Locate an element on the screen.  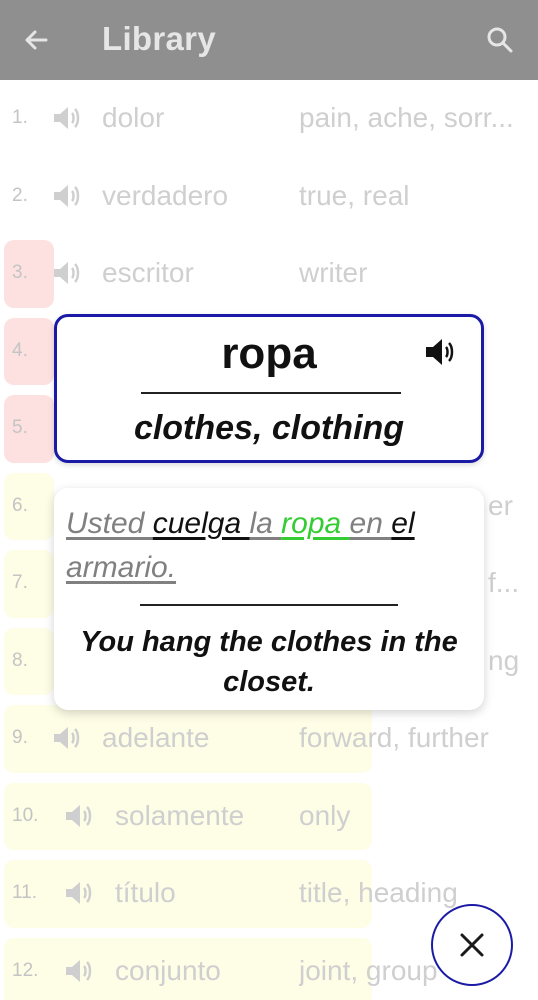
sentence-word-highlight: ropa is located at coordinates (315, 523).